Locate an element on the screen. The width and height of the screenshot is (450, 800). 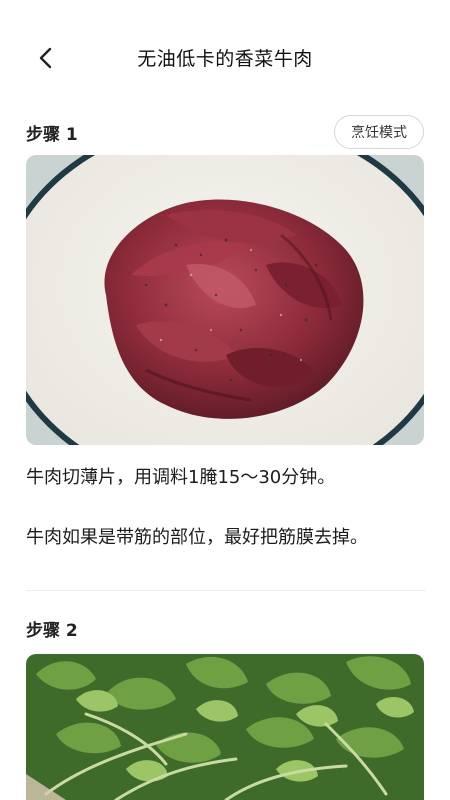
step-divider is located at coordinates (226, 590).